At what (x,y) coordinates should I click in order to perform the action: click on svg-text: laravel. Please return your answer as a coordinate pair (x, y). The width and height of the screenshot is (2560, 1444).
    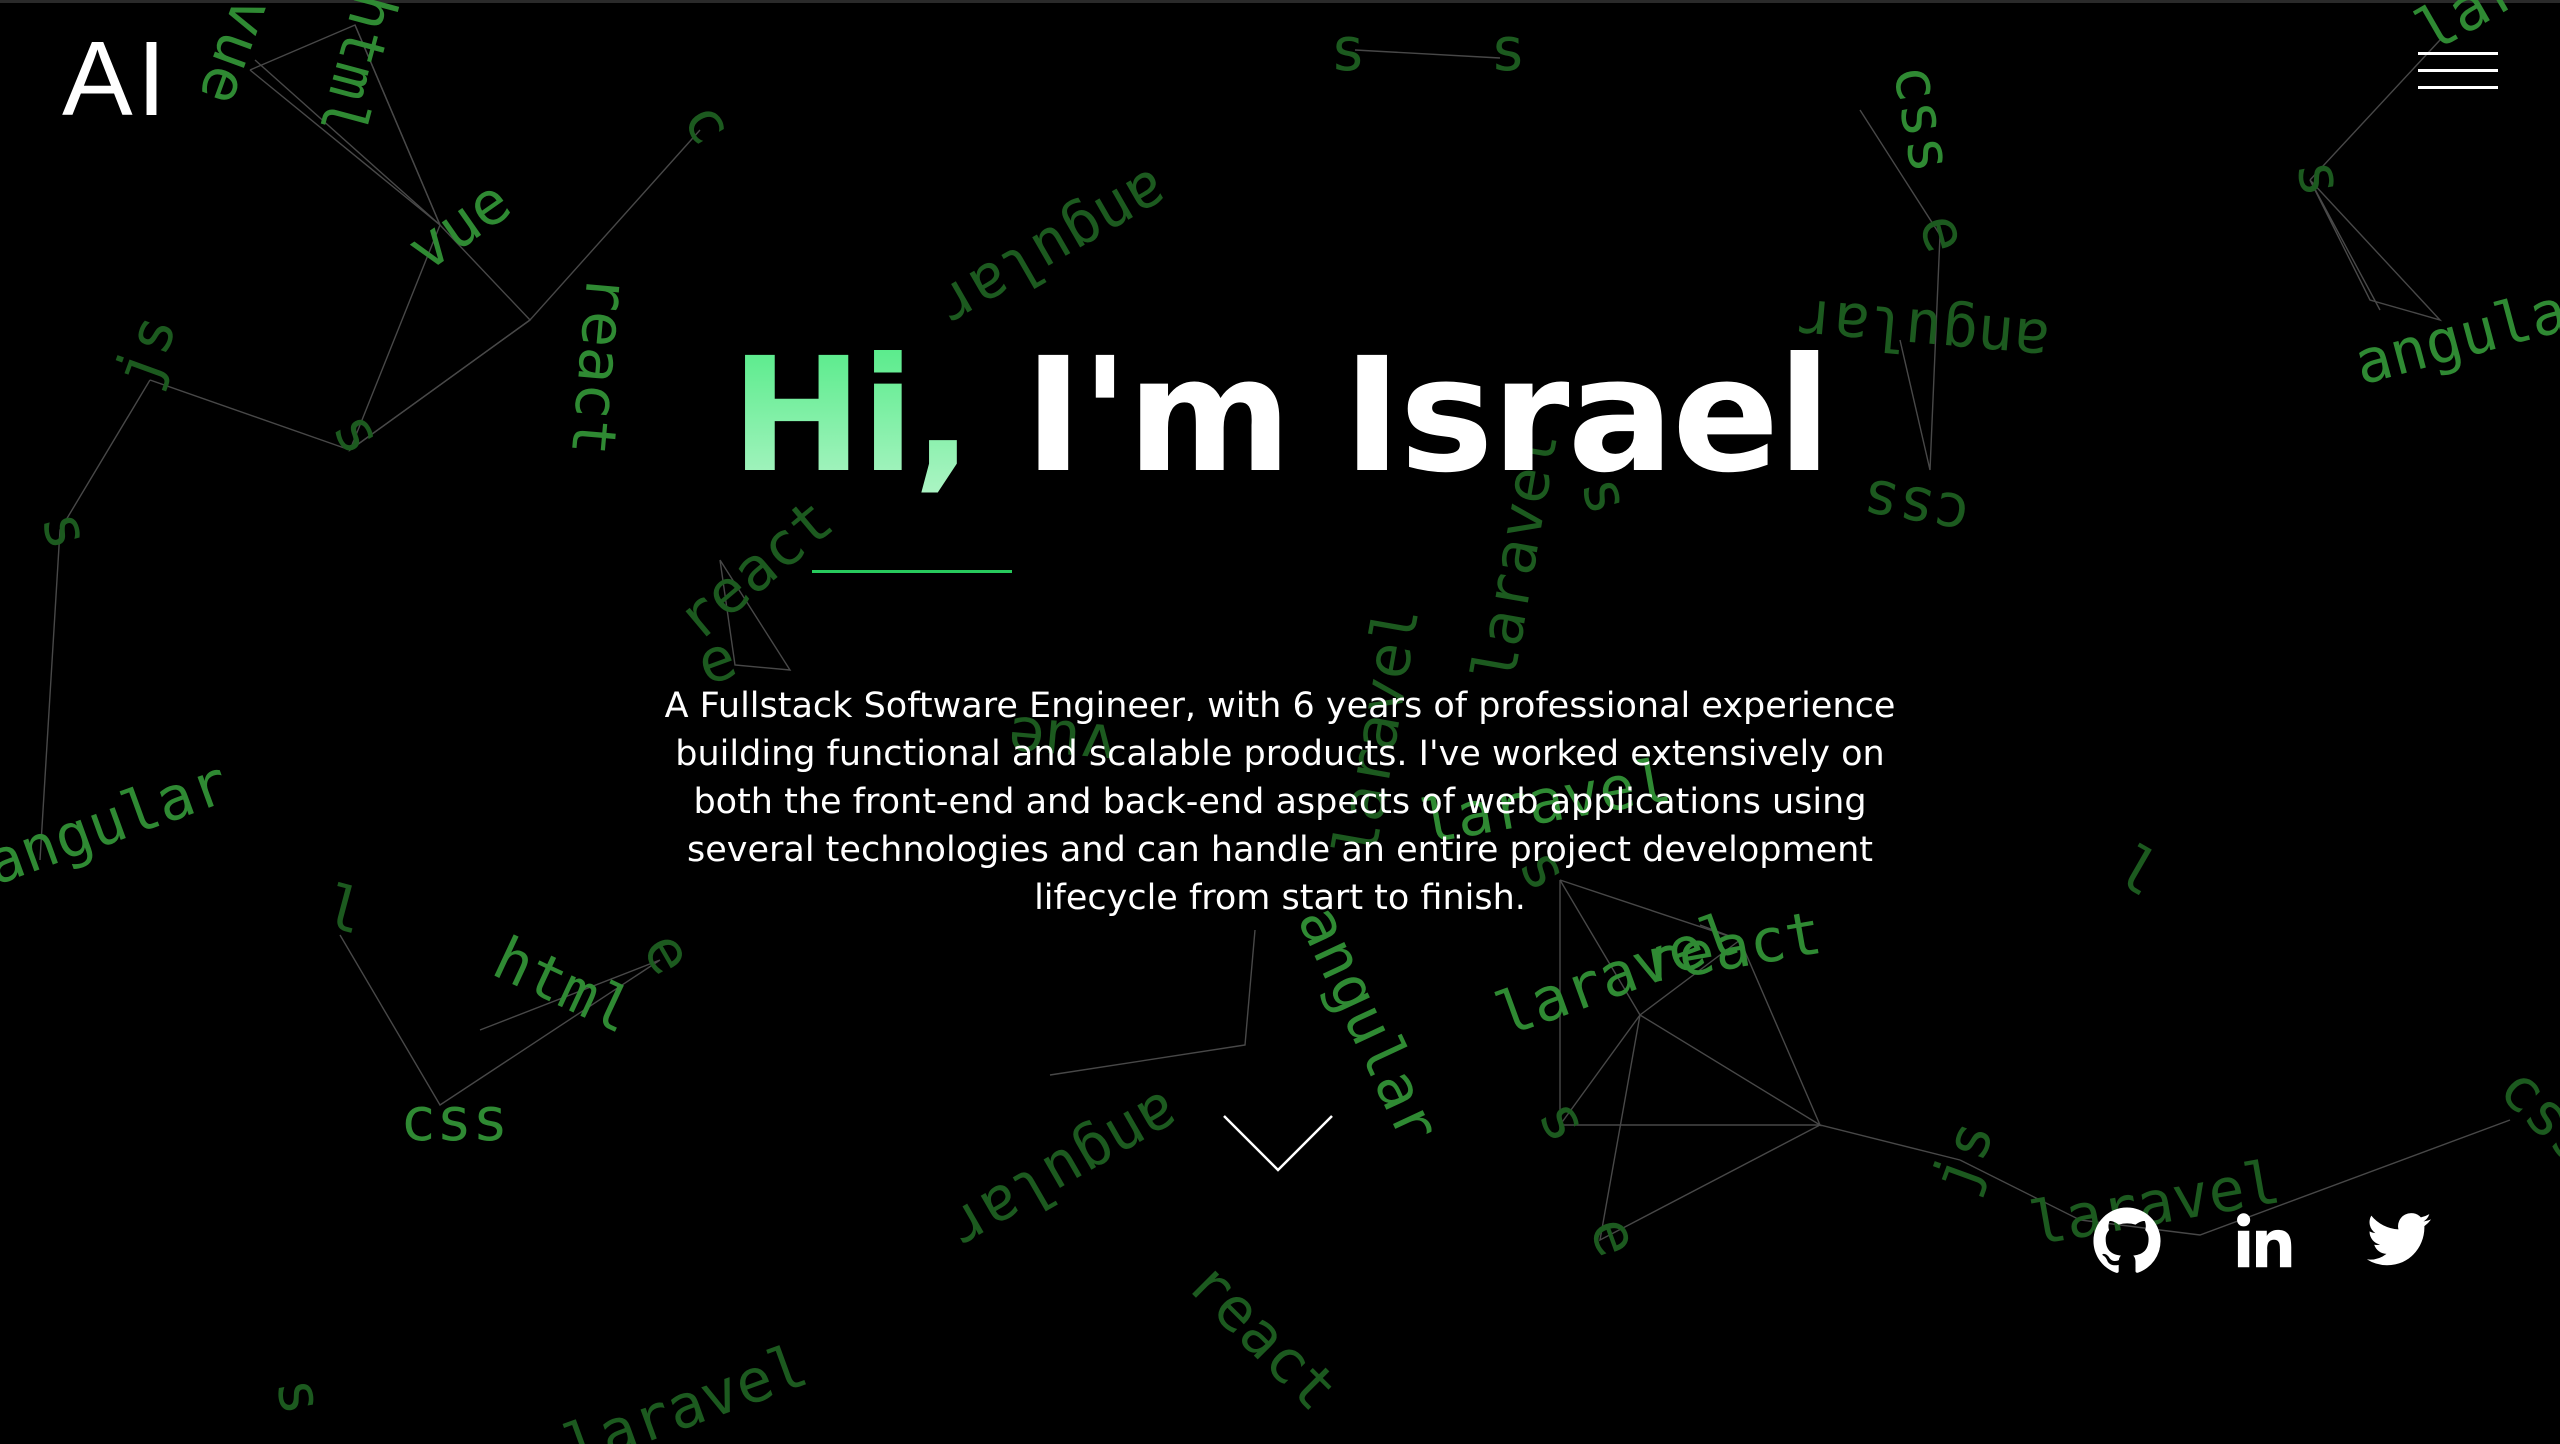
    Looking at the image, I should click on (686, 1387).